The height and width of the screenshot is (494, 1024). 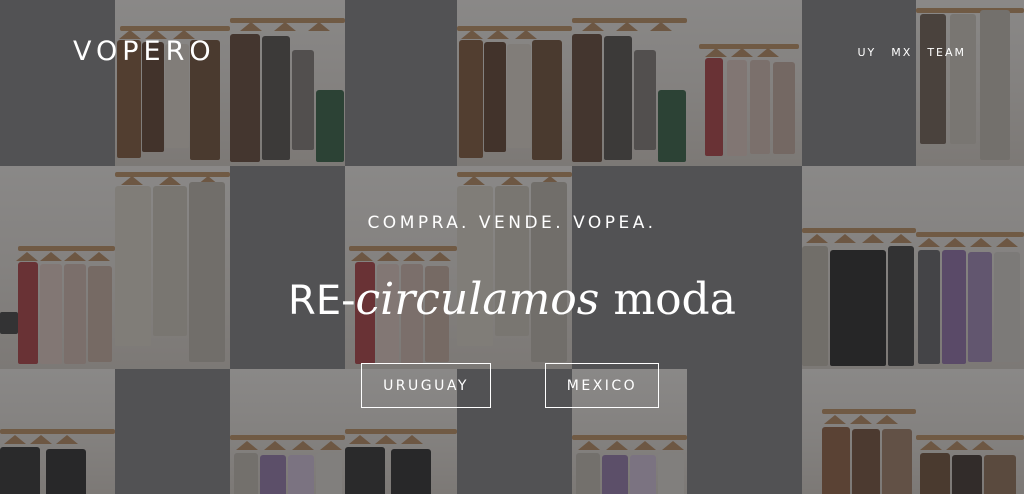 I want to click on vopero-logo: VOPERO, so click(x=144, y=51).